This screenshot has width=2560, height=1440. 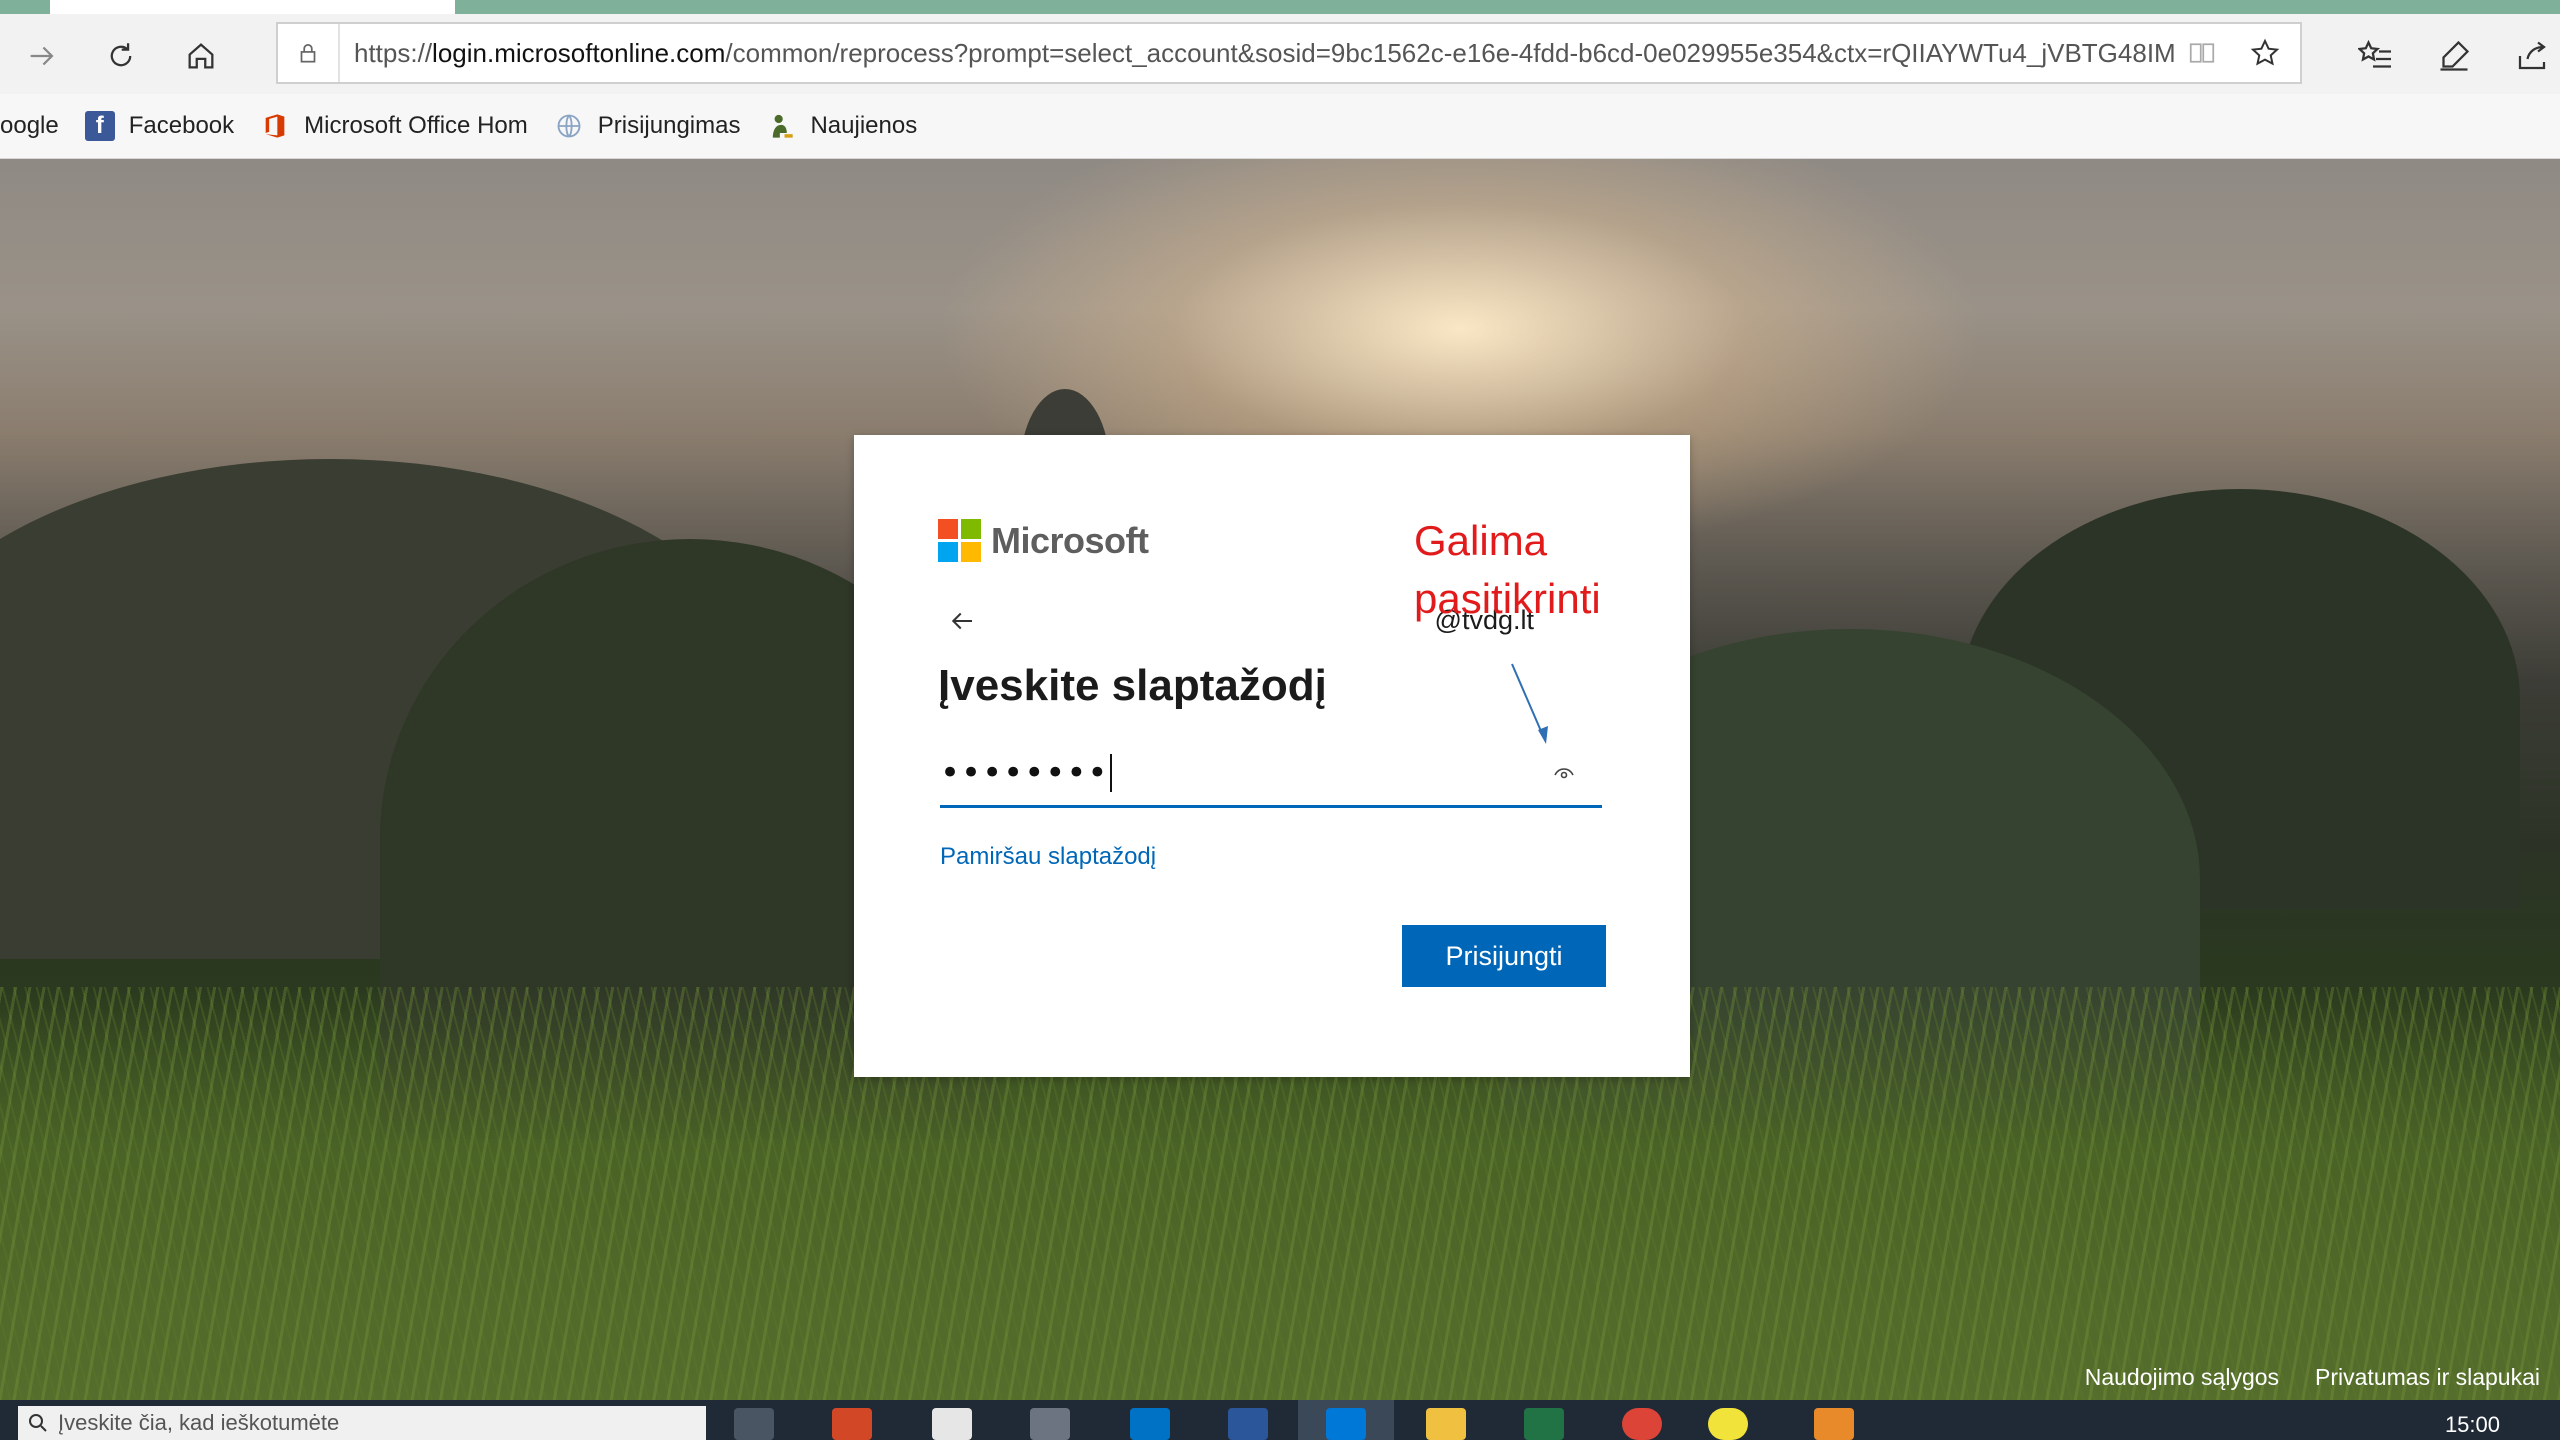 What do you see at coordinates (99, 126) in the screenshot?
I see `facebook-icon: f` at bounding box center [99, 126].